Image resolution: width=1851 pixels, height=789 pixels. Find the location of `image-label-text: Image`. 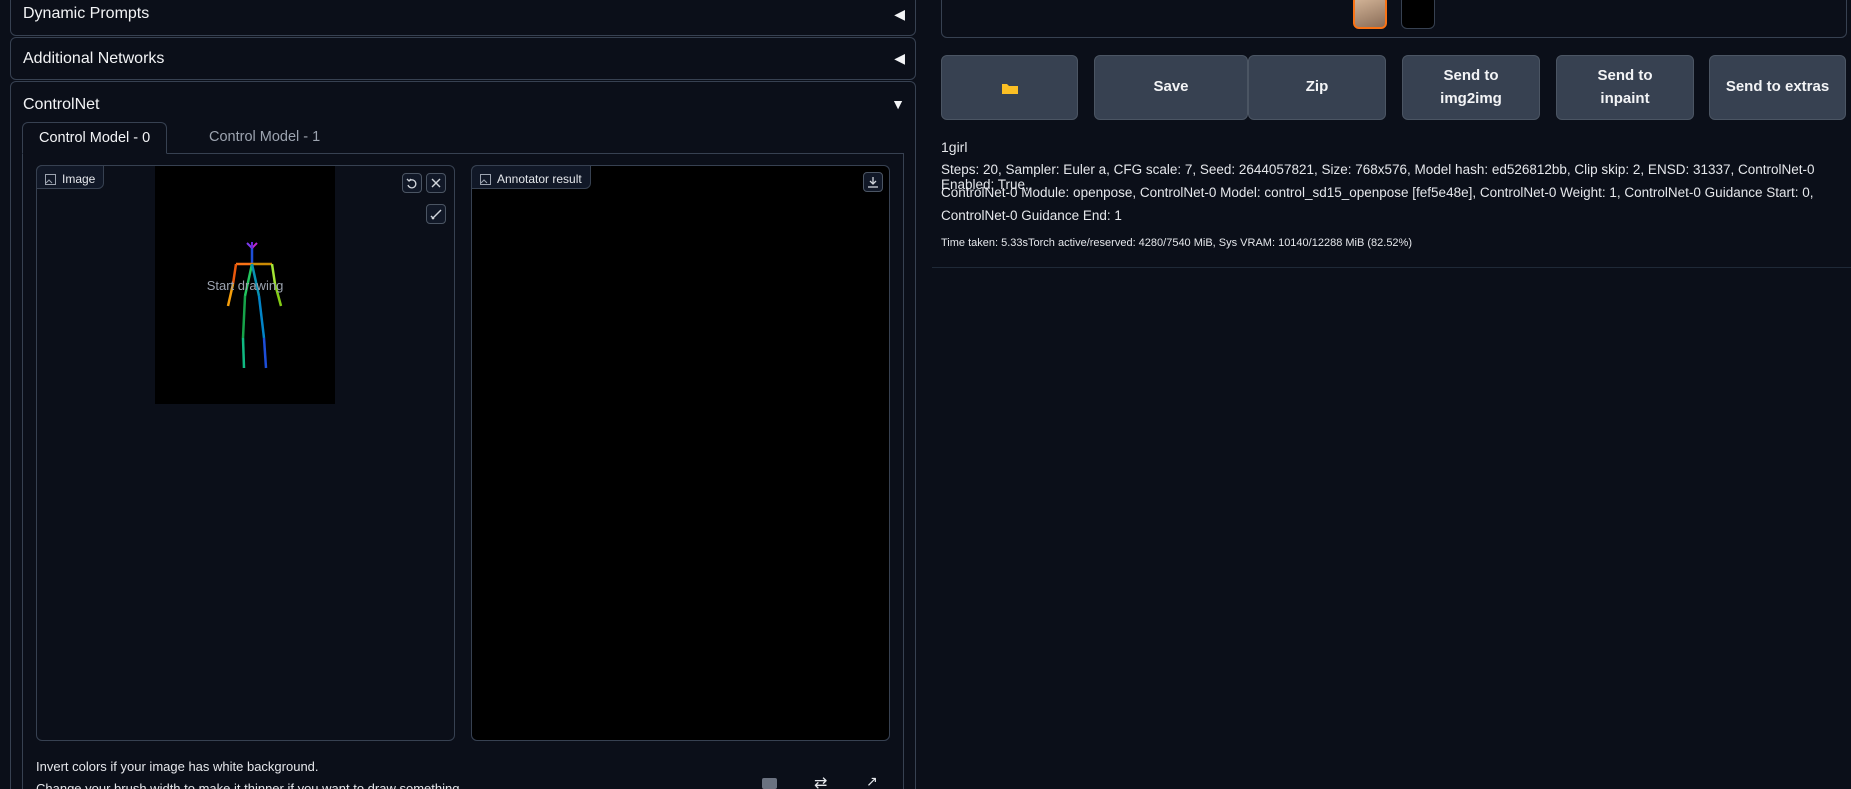

image-label-text: Image is located at coordinates (79, 179).